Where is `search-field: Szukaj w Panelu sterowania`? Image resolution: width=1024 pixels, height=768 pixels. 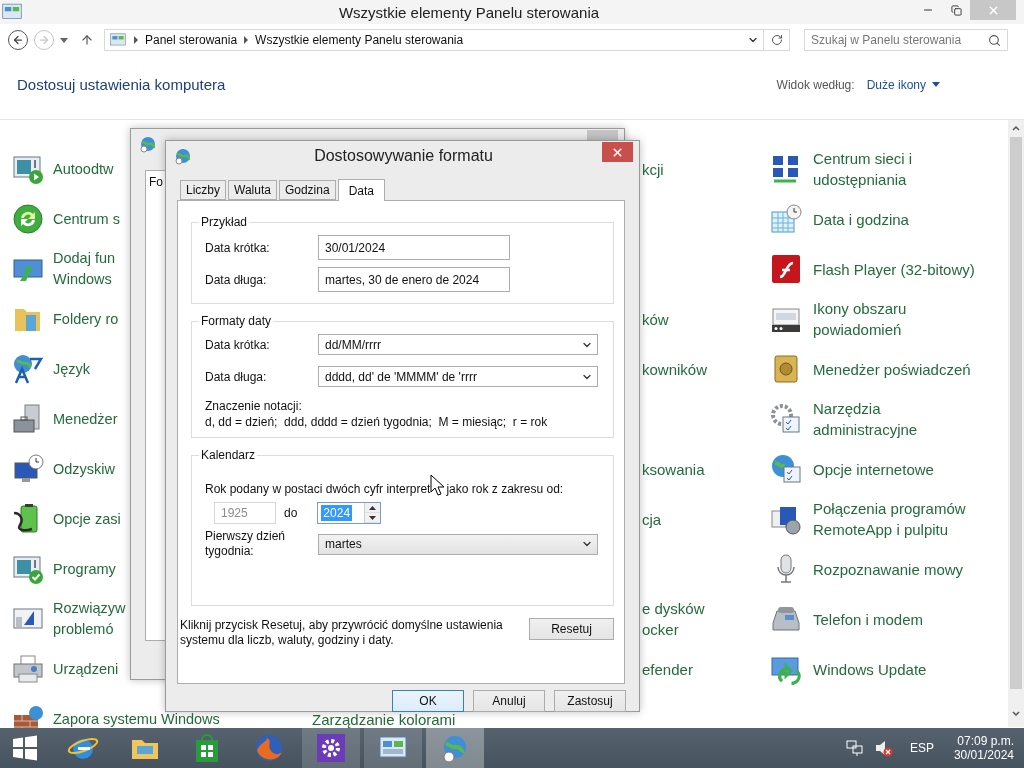 search-field: Szukaj w Panelu sterowania is located at coordinates (906, 40).